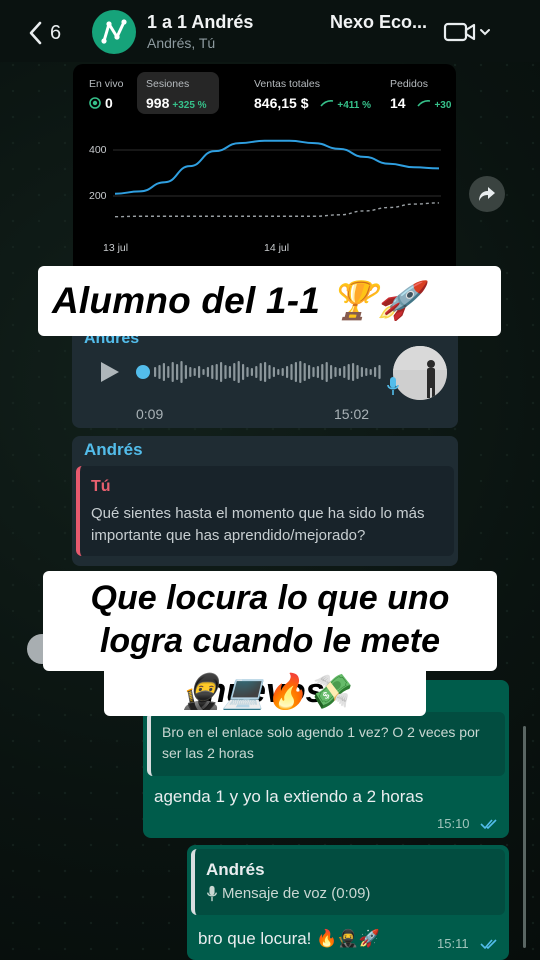 This screenshot has width=540, height=960. I want to click on chat-title: 1 a 1 Andrés, so click(200, 22).